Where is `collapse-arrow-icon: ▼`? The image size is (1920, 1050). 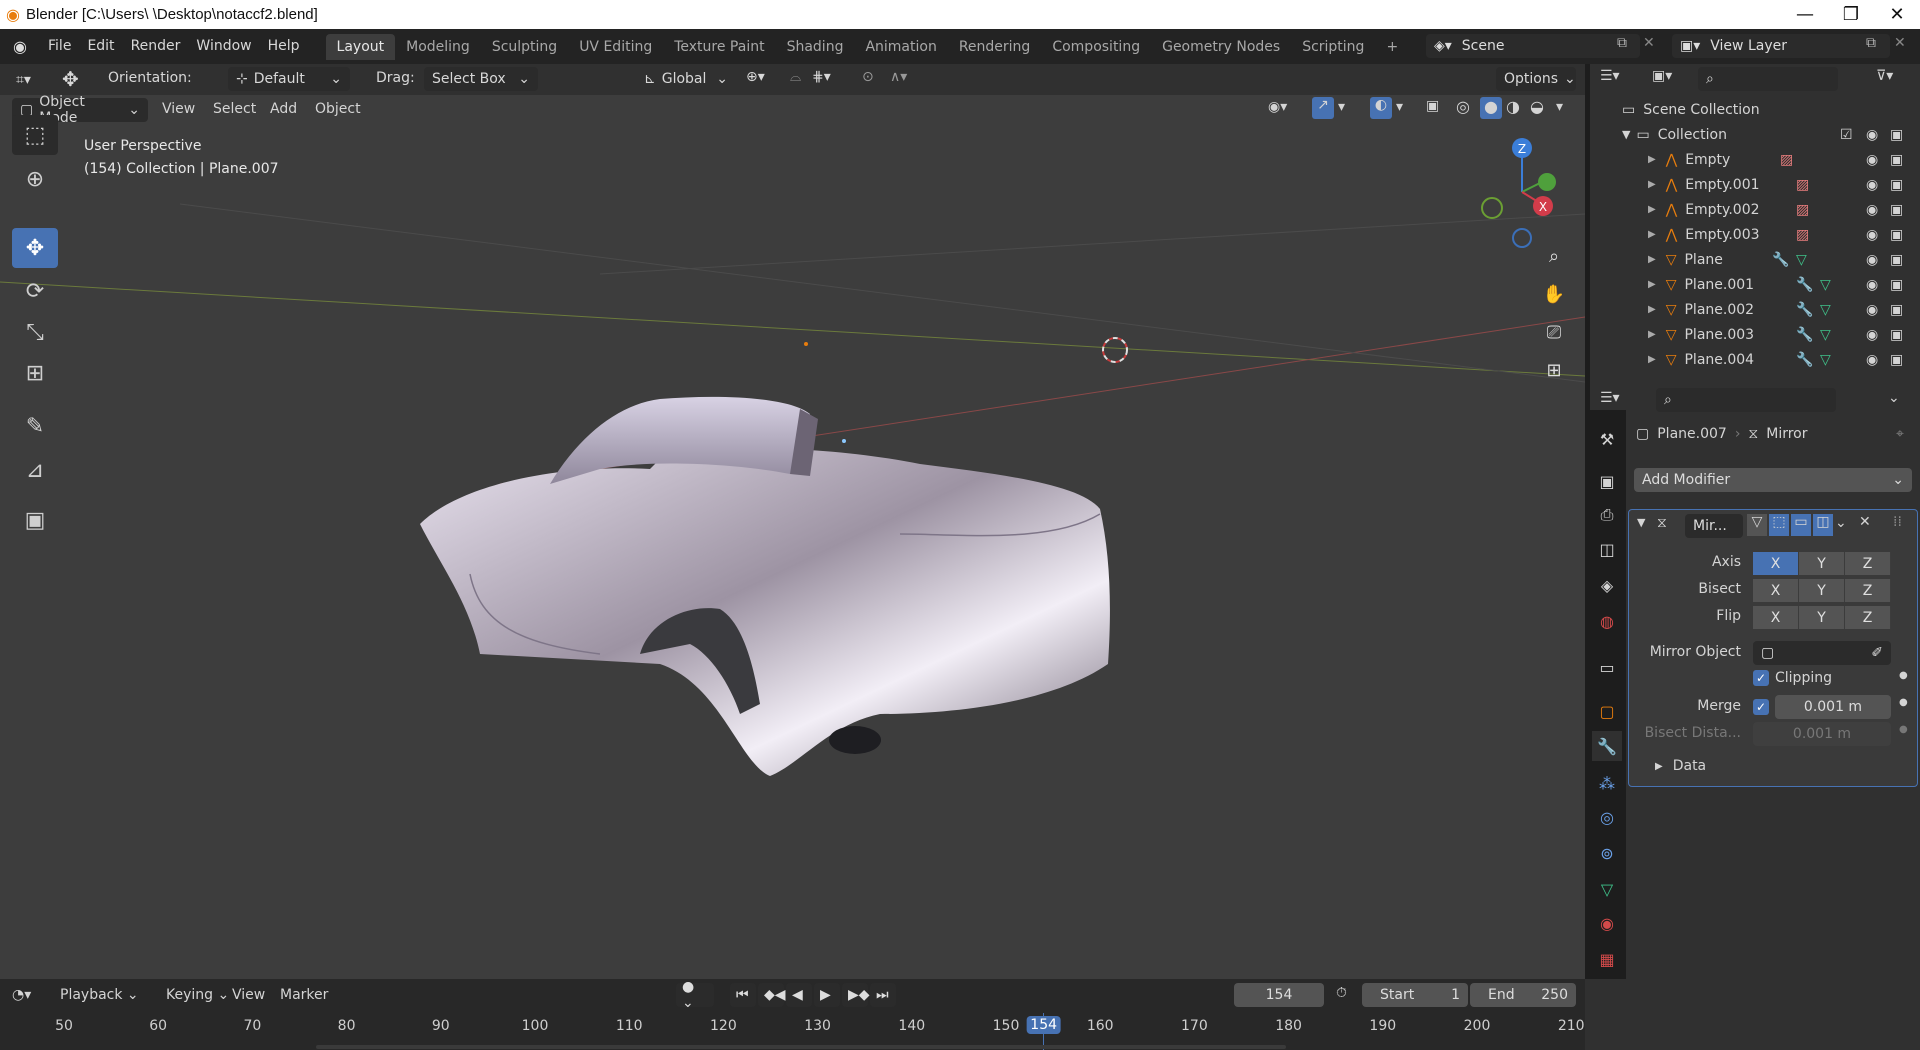
collapse-arrow-icon: ▼ is located at coordinates (1641, 522).